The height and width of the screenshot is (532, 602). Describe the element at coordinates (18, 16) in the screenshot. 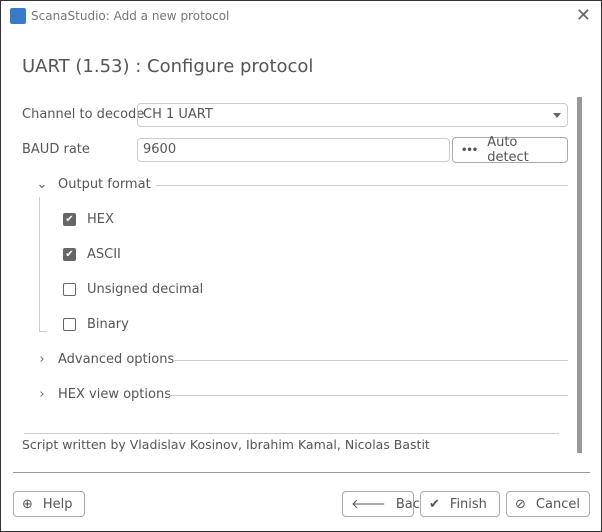

I see `app-icon` at that location.